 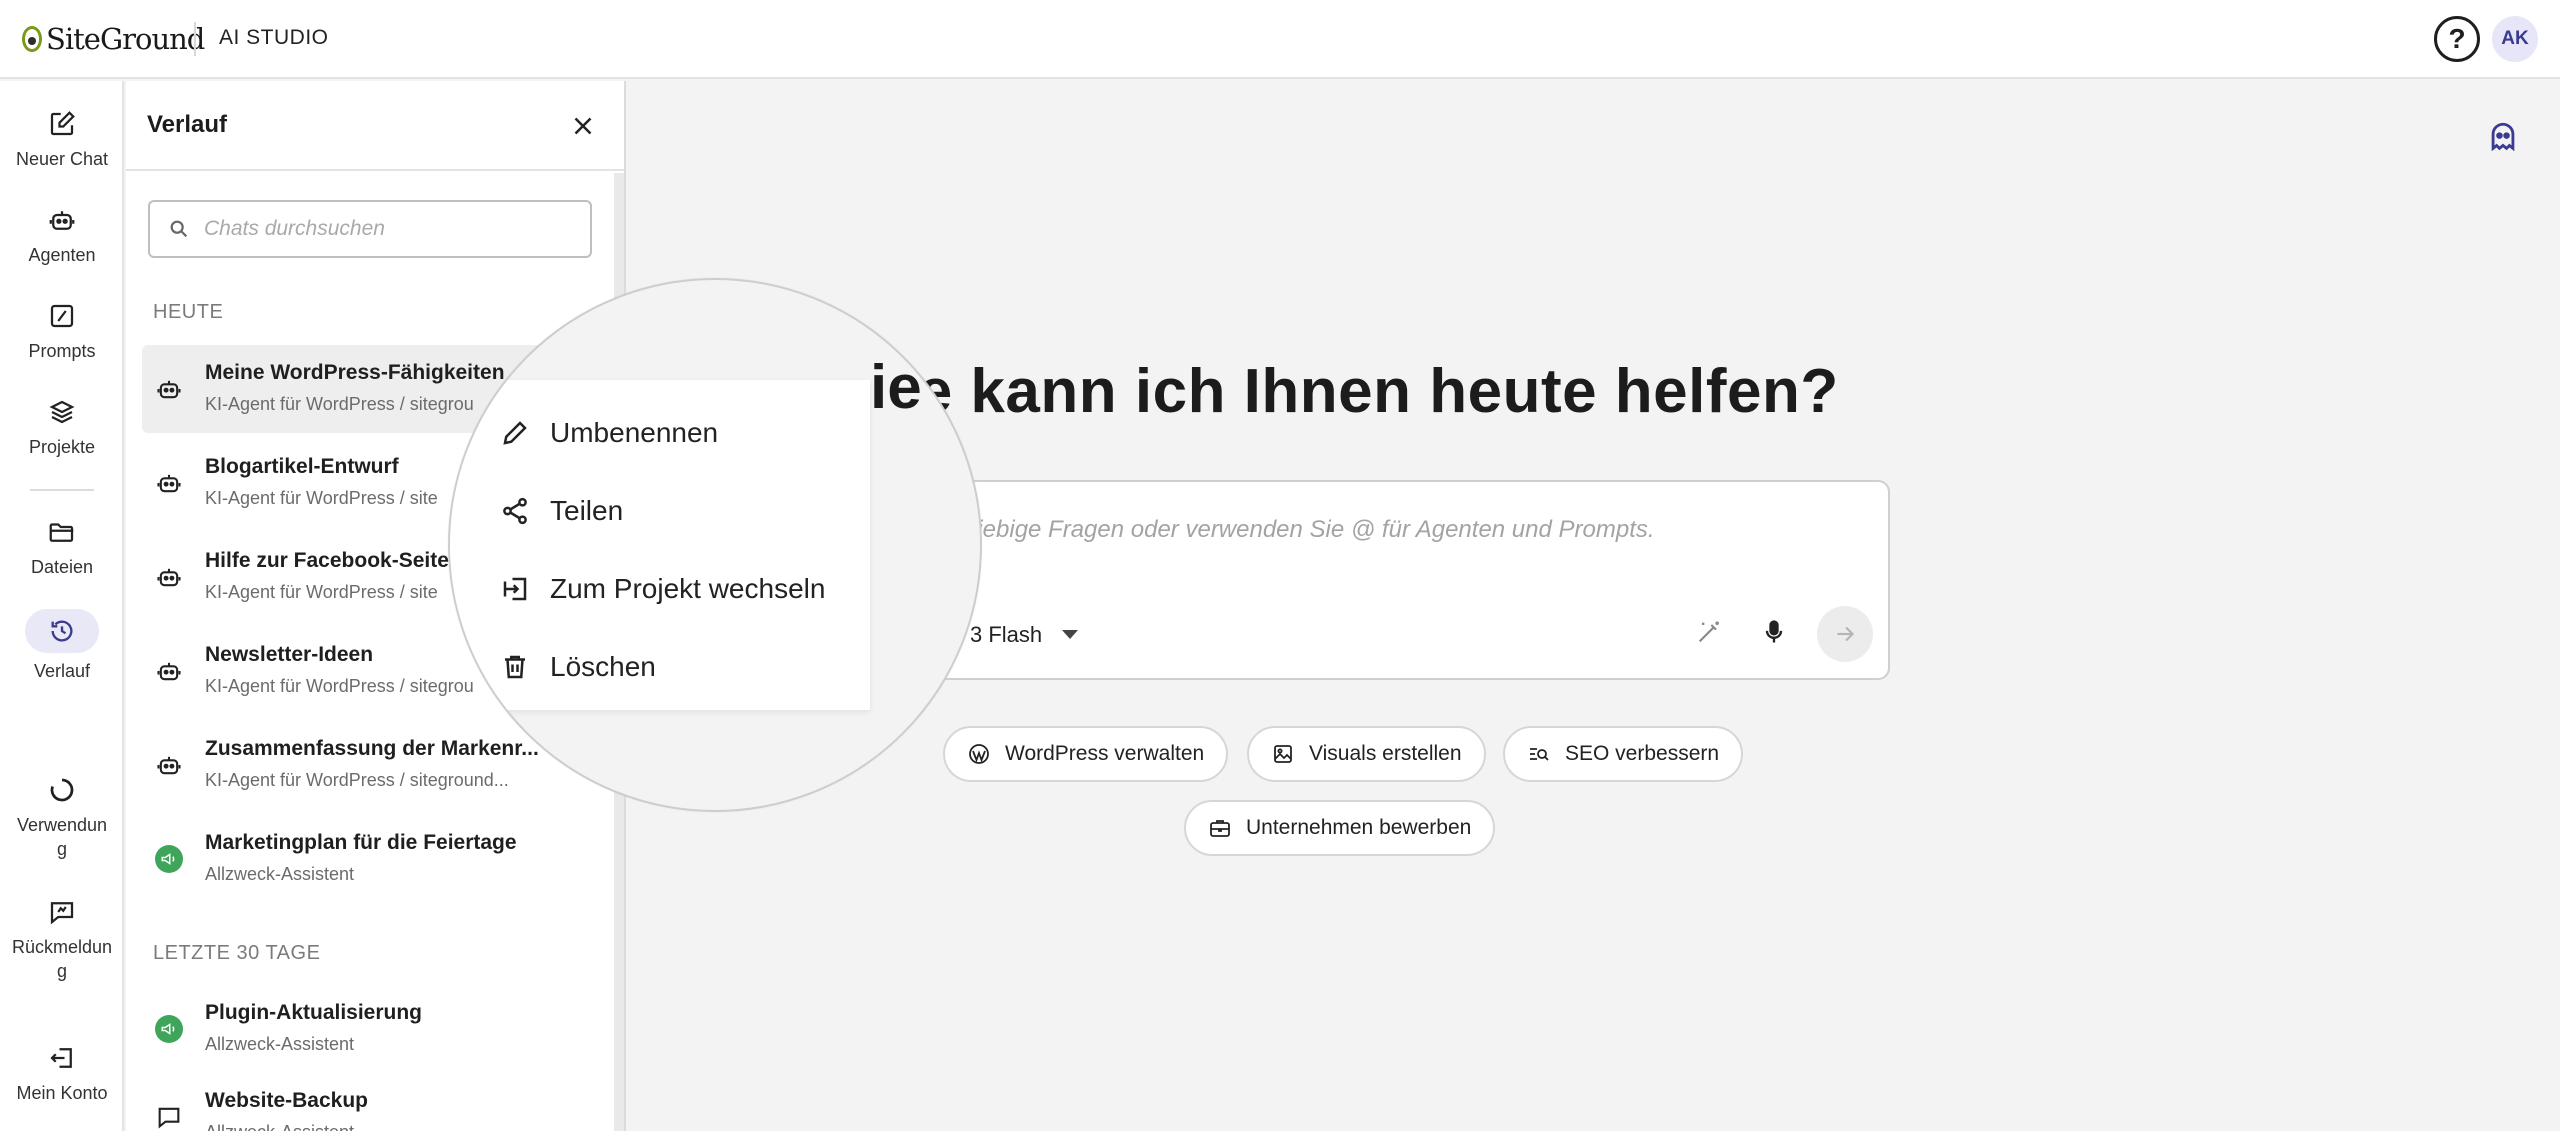 What do you see at coordinates (515, 511) in the screenshot?
I see `share-icon` at bounding box center [515, 511].